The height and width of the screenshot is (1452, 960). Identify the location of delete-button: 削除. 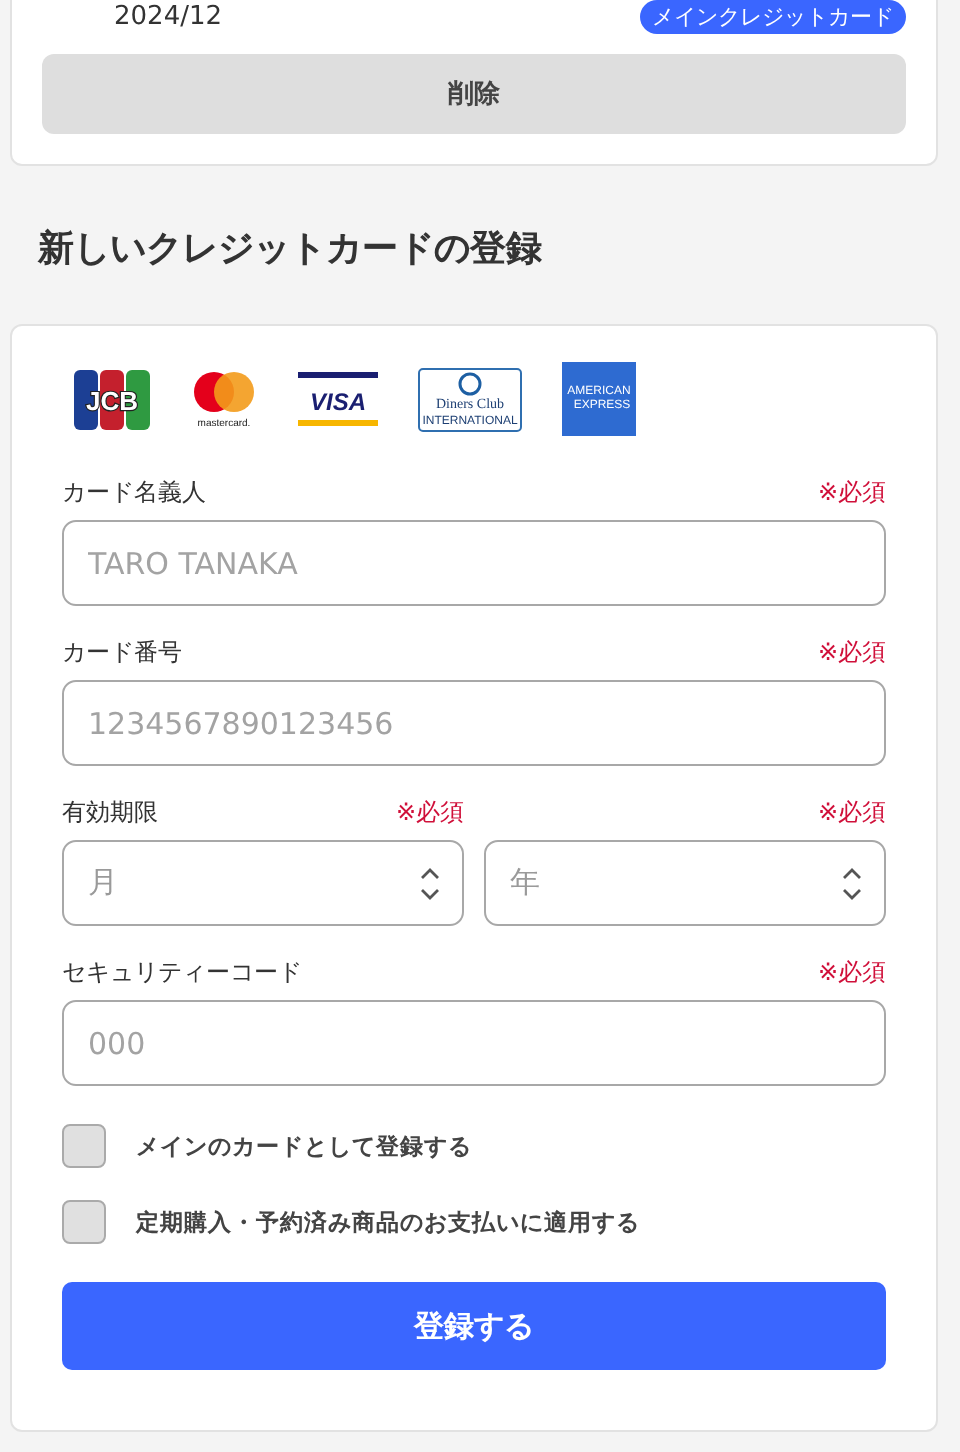
(474, 94).